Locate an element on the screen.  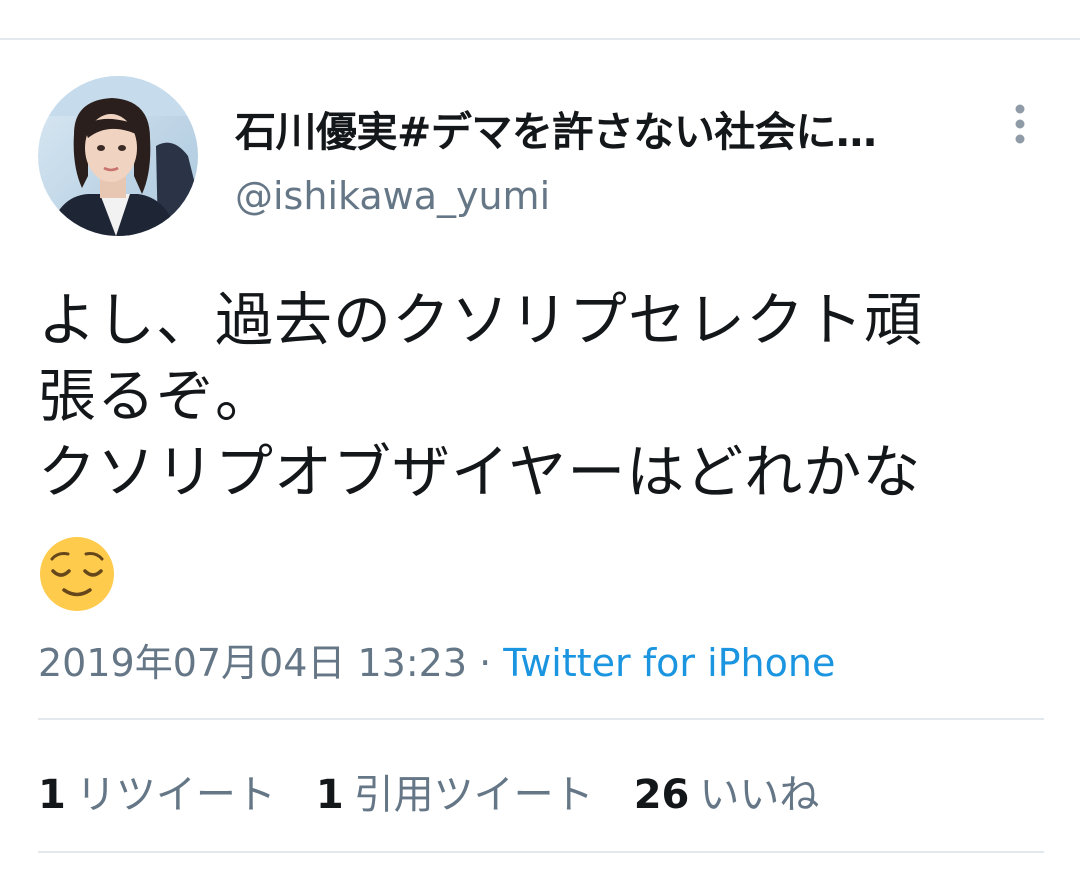
tweet-stats: 1 リツイート 1 引用ツイート 26 いいね is located at coordinates (448, 791).